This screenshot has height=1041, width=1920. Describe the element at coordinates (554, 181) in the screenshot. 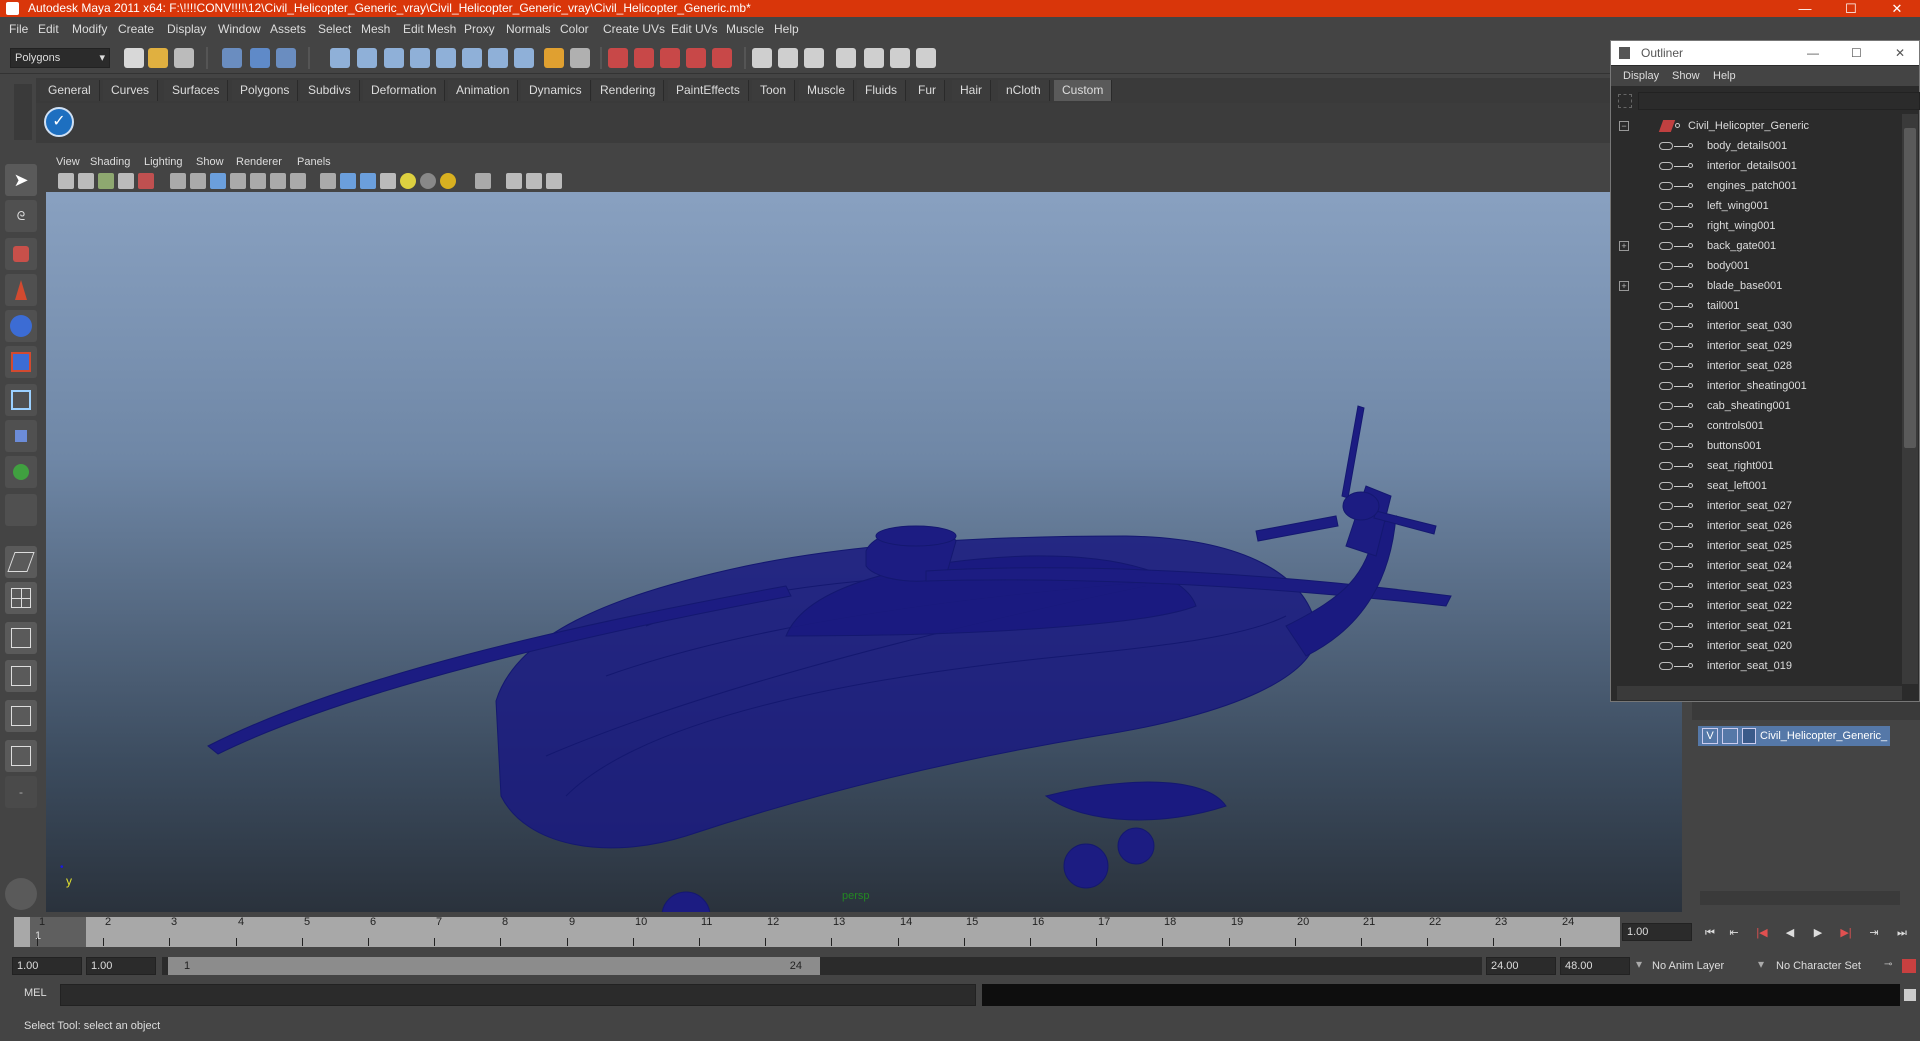

I see `hardware-texturing-icon` at that location.